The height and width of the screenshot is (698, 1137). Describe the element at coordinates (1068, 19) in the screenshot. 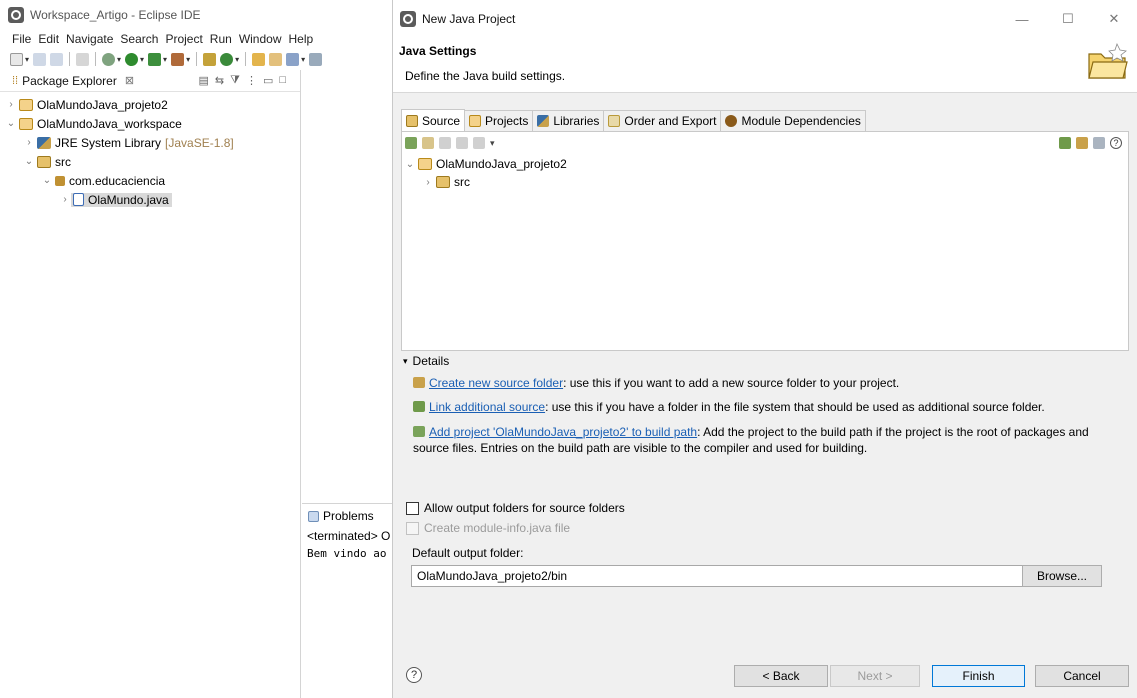

I see `maximize-button: ☐` at that location.